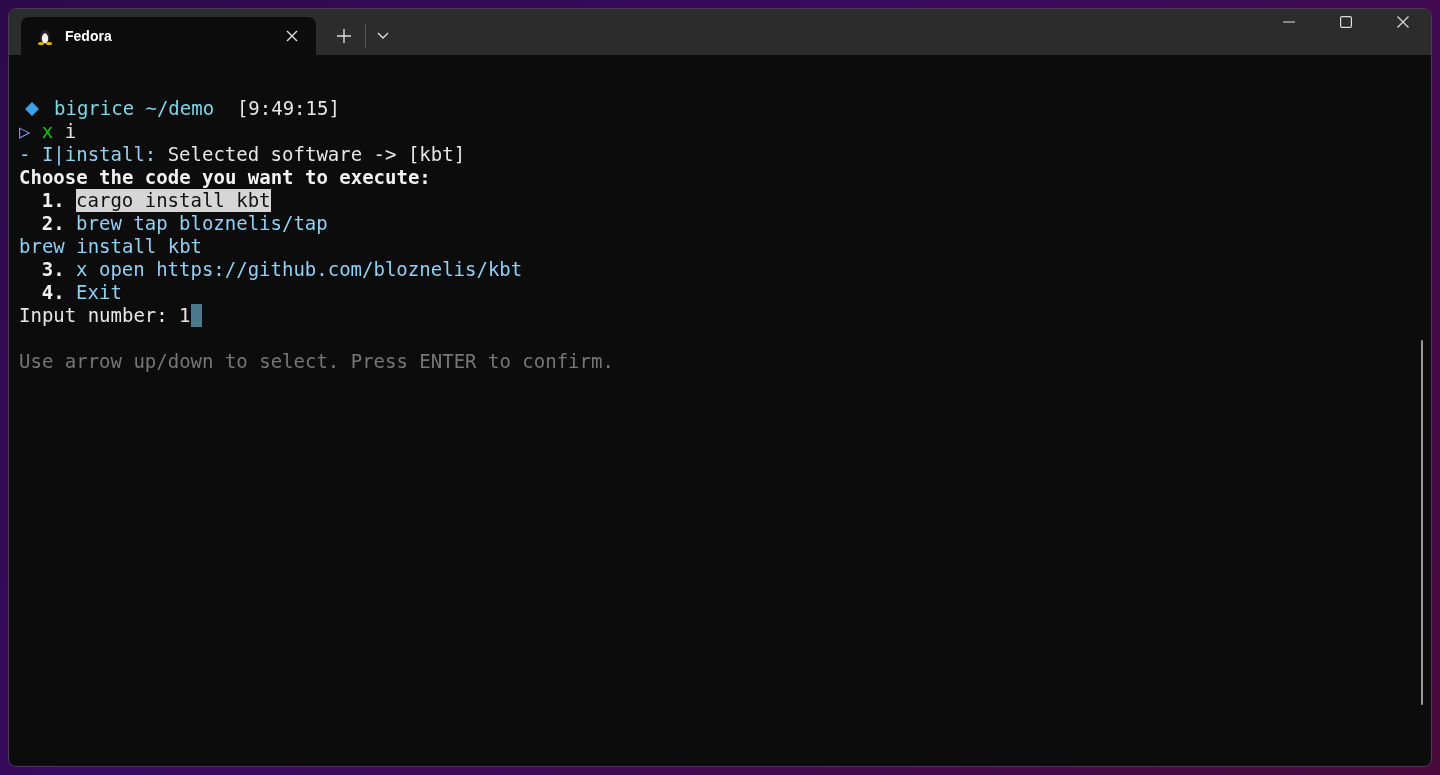  What do you see at coordinates (70, 131) in the screenshot?
I see `command-args: i` at bounding box center [70, 131].